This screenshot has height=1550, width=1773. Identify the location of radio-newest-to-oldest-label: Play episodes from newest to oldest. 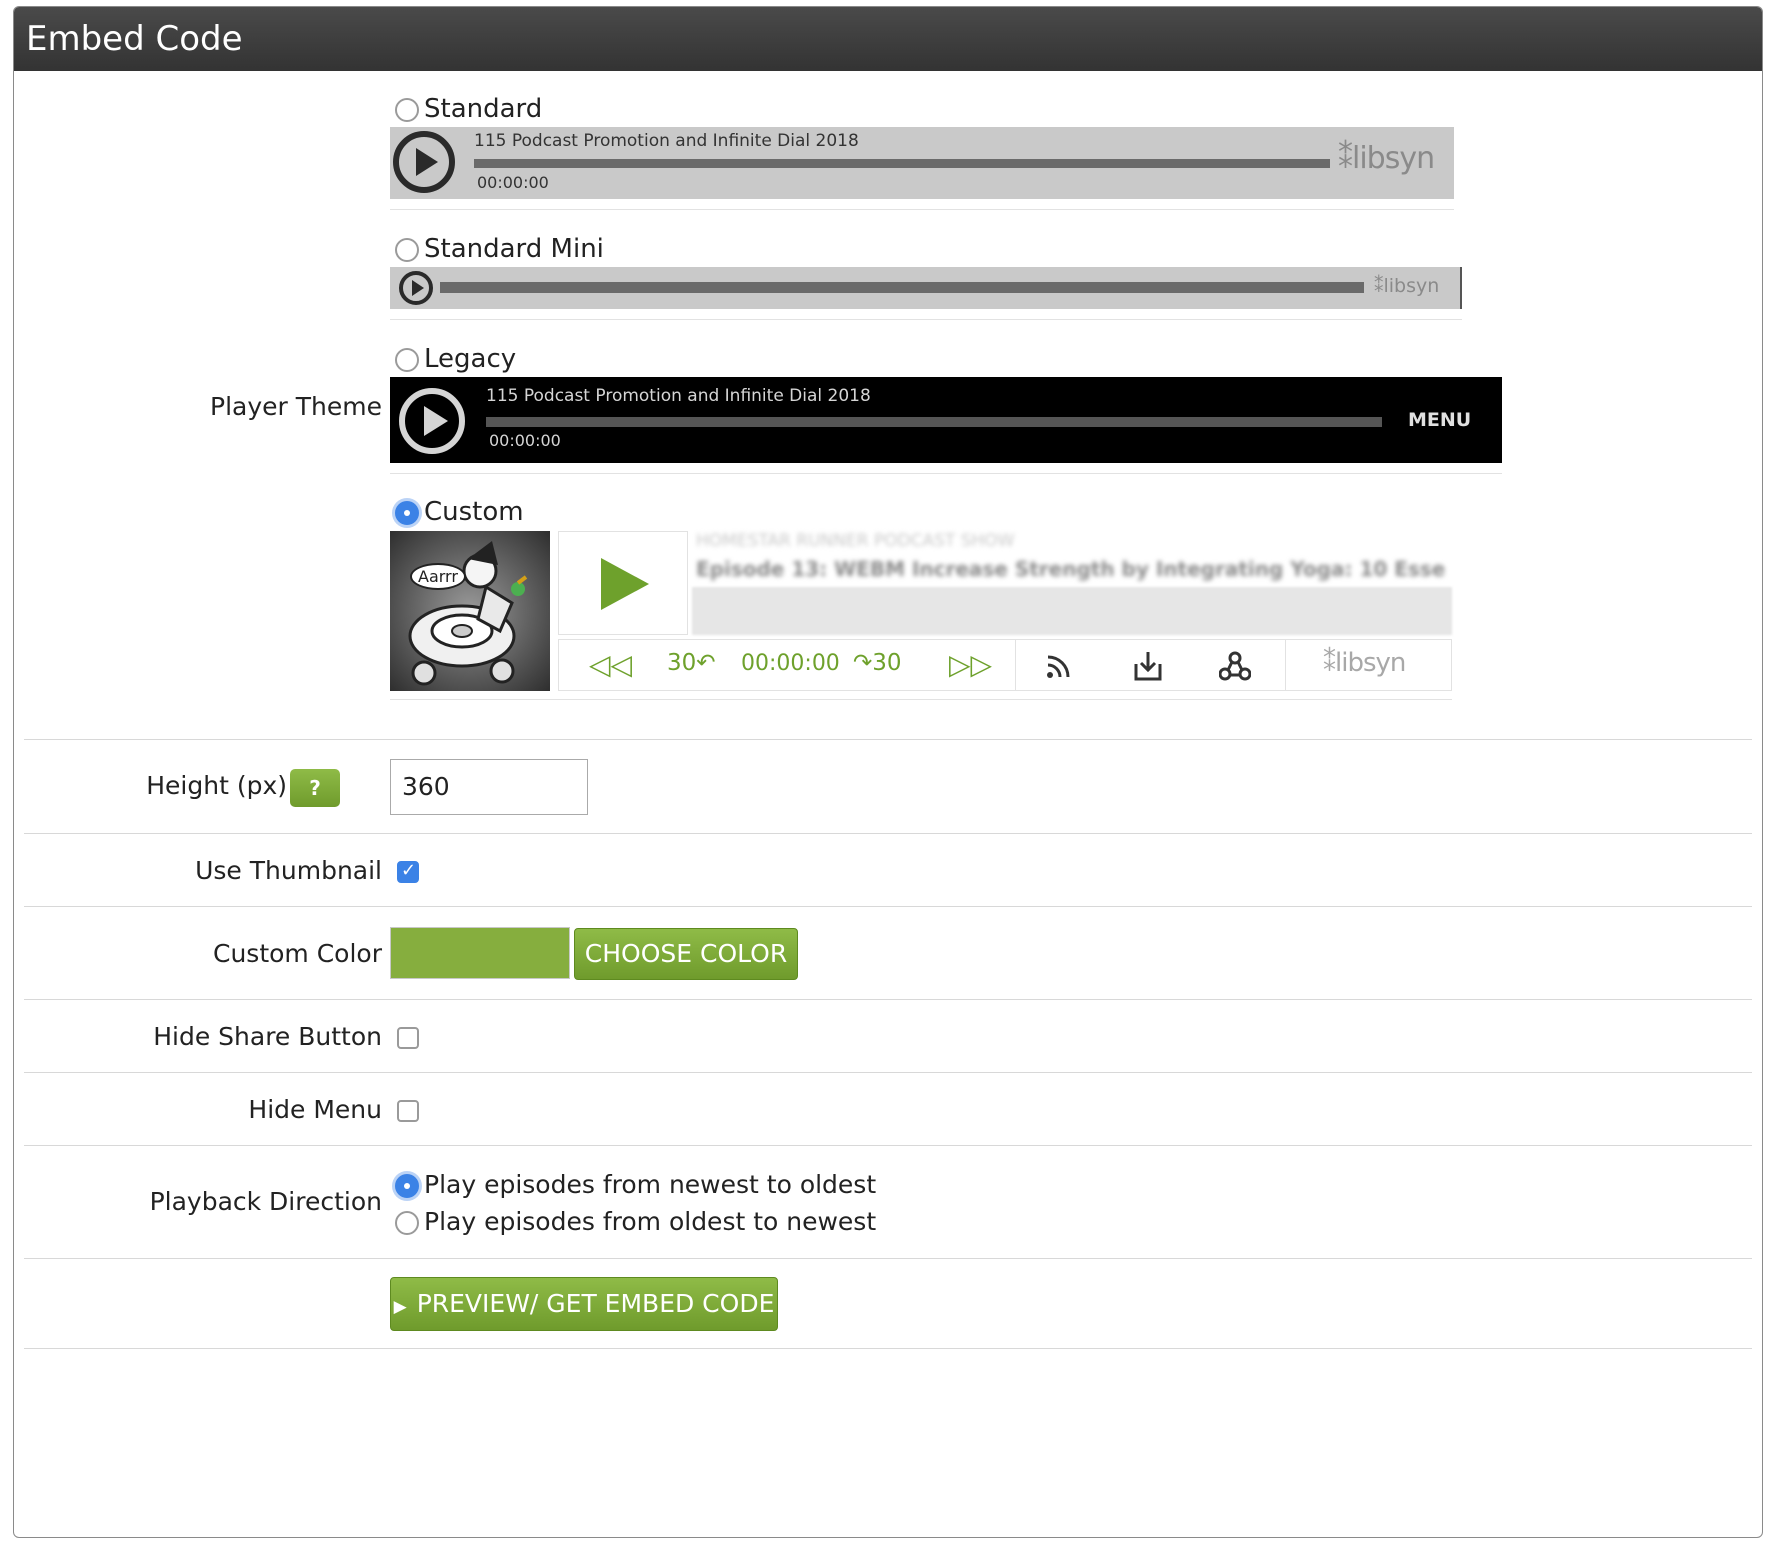
(650, 1184).